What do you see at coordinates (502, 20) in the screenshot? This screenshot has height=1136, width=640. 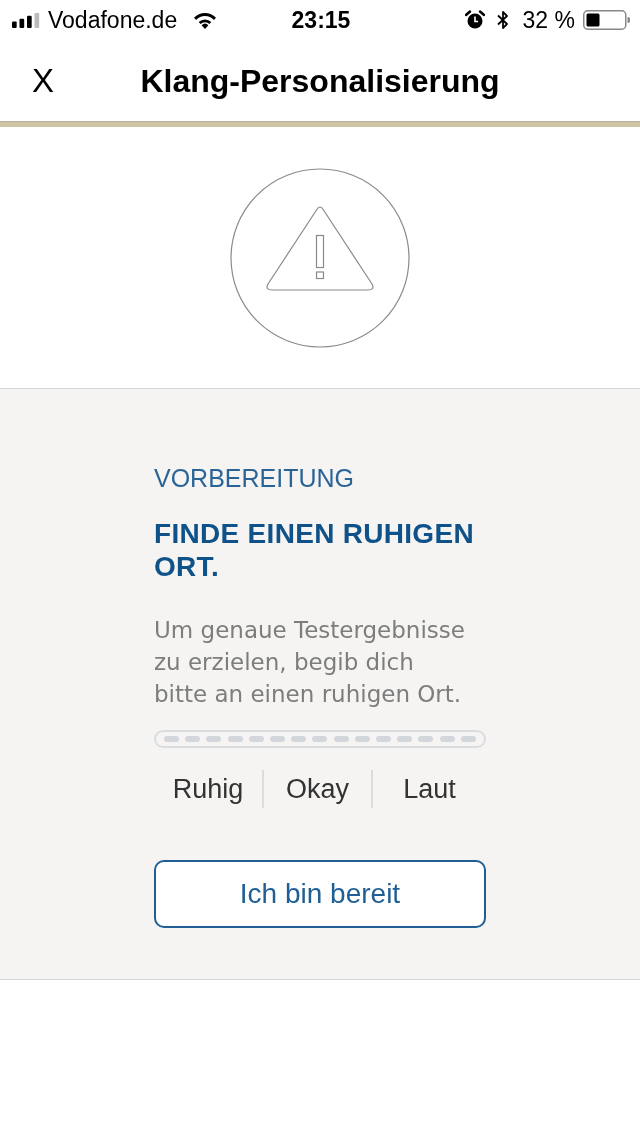 I see `bluetooth-icon` at bounding box center [502, 20].